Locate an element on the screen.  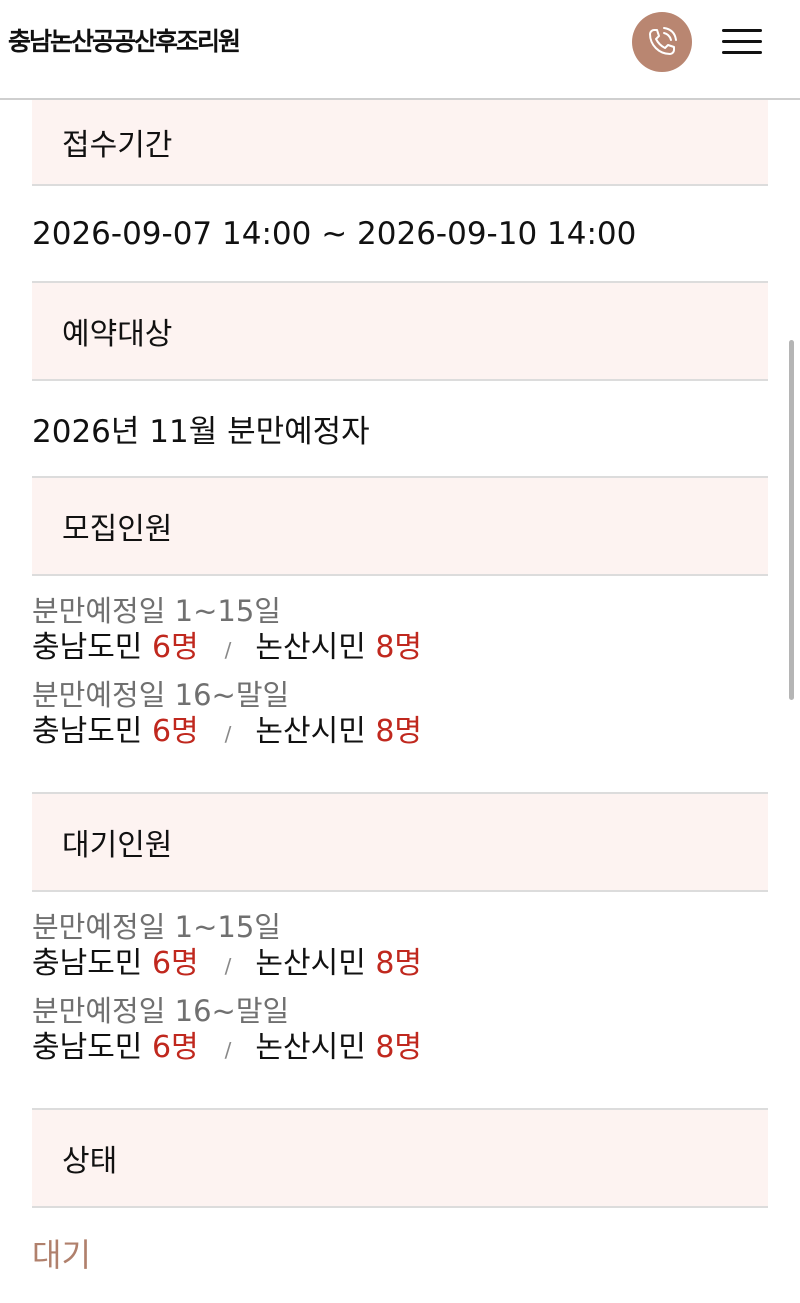
period-heading: 접수기간 is located at coordinates (400, 143).